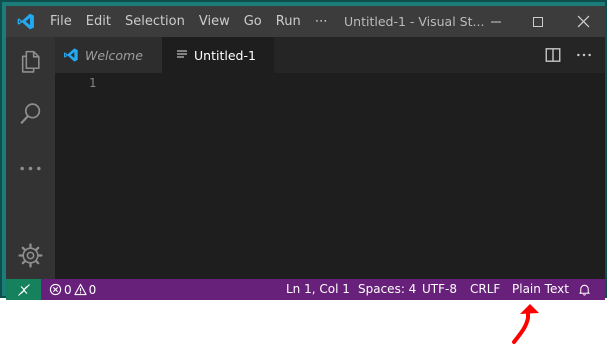 Image resolution: width=611 pixels, height=345 pixels. What do you see at coordinates (584, 55) in the screenshot?
I see `more-actions-icon` at bounding box center [584, 55].